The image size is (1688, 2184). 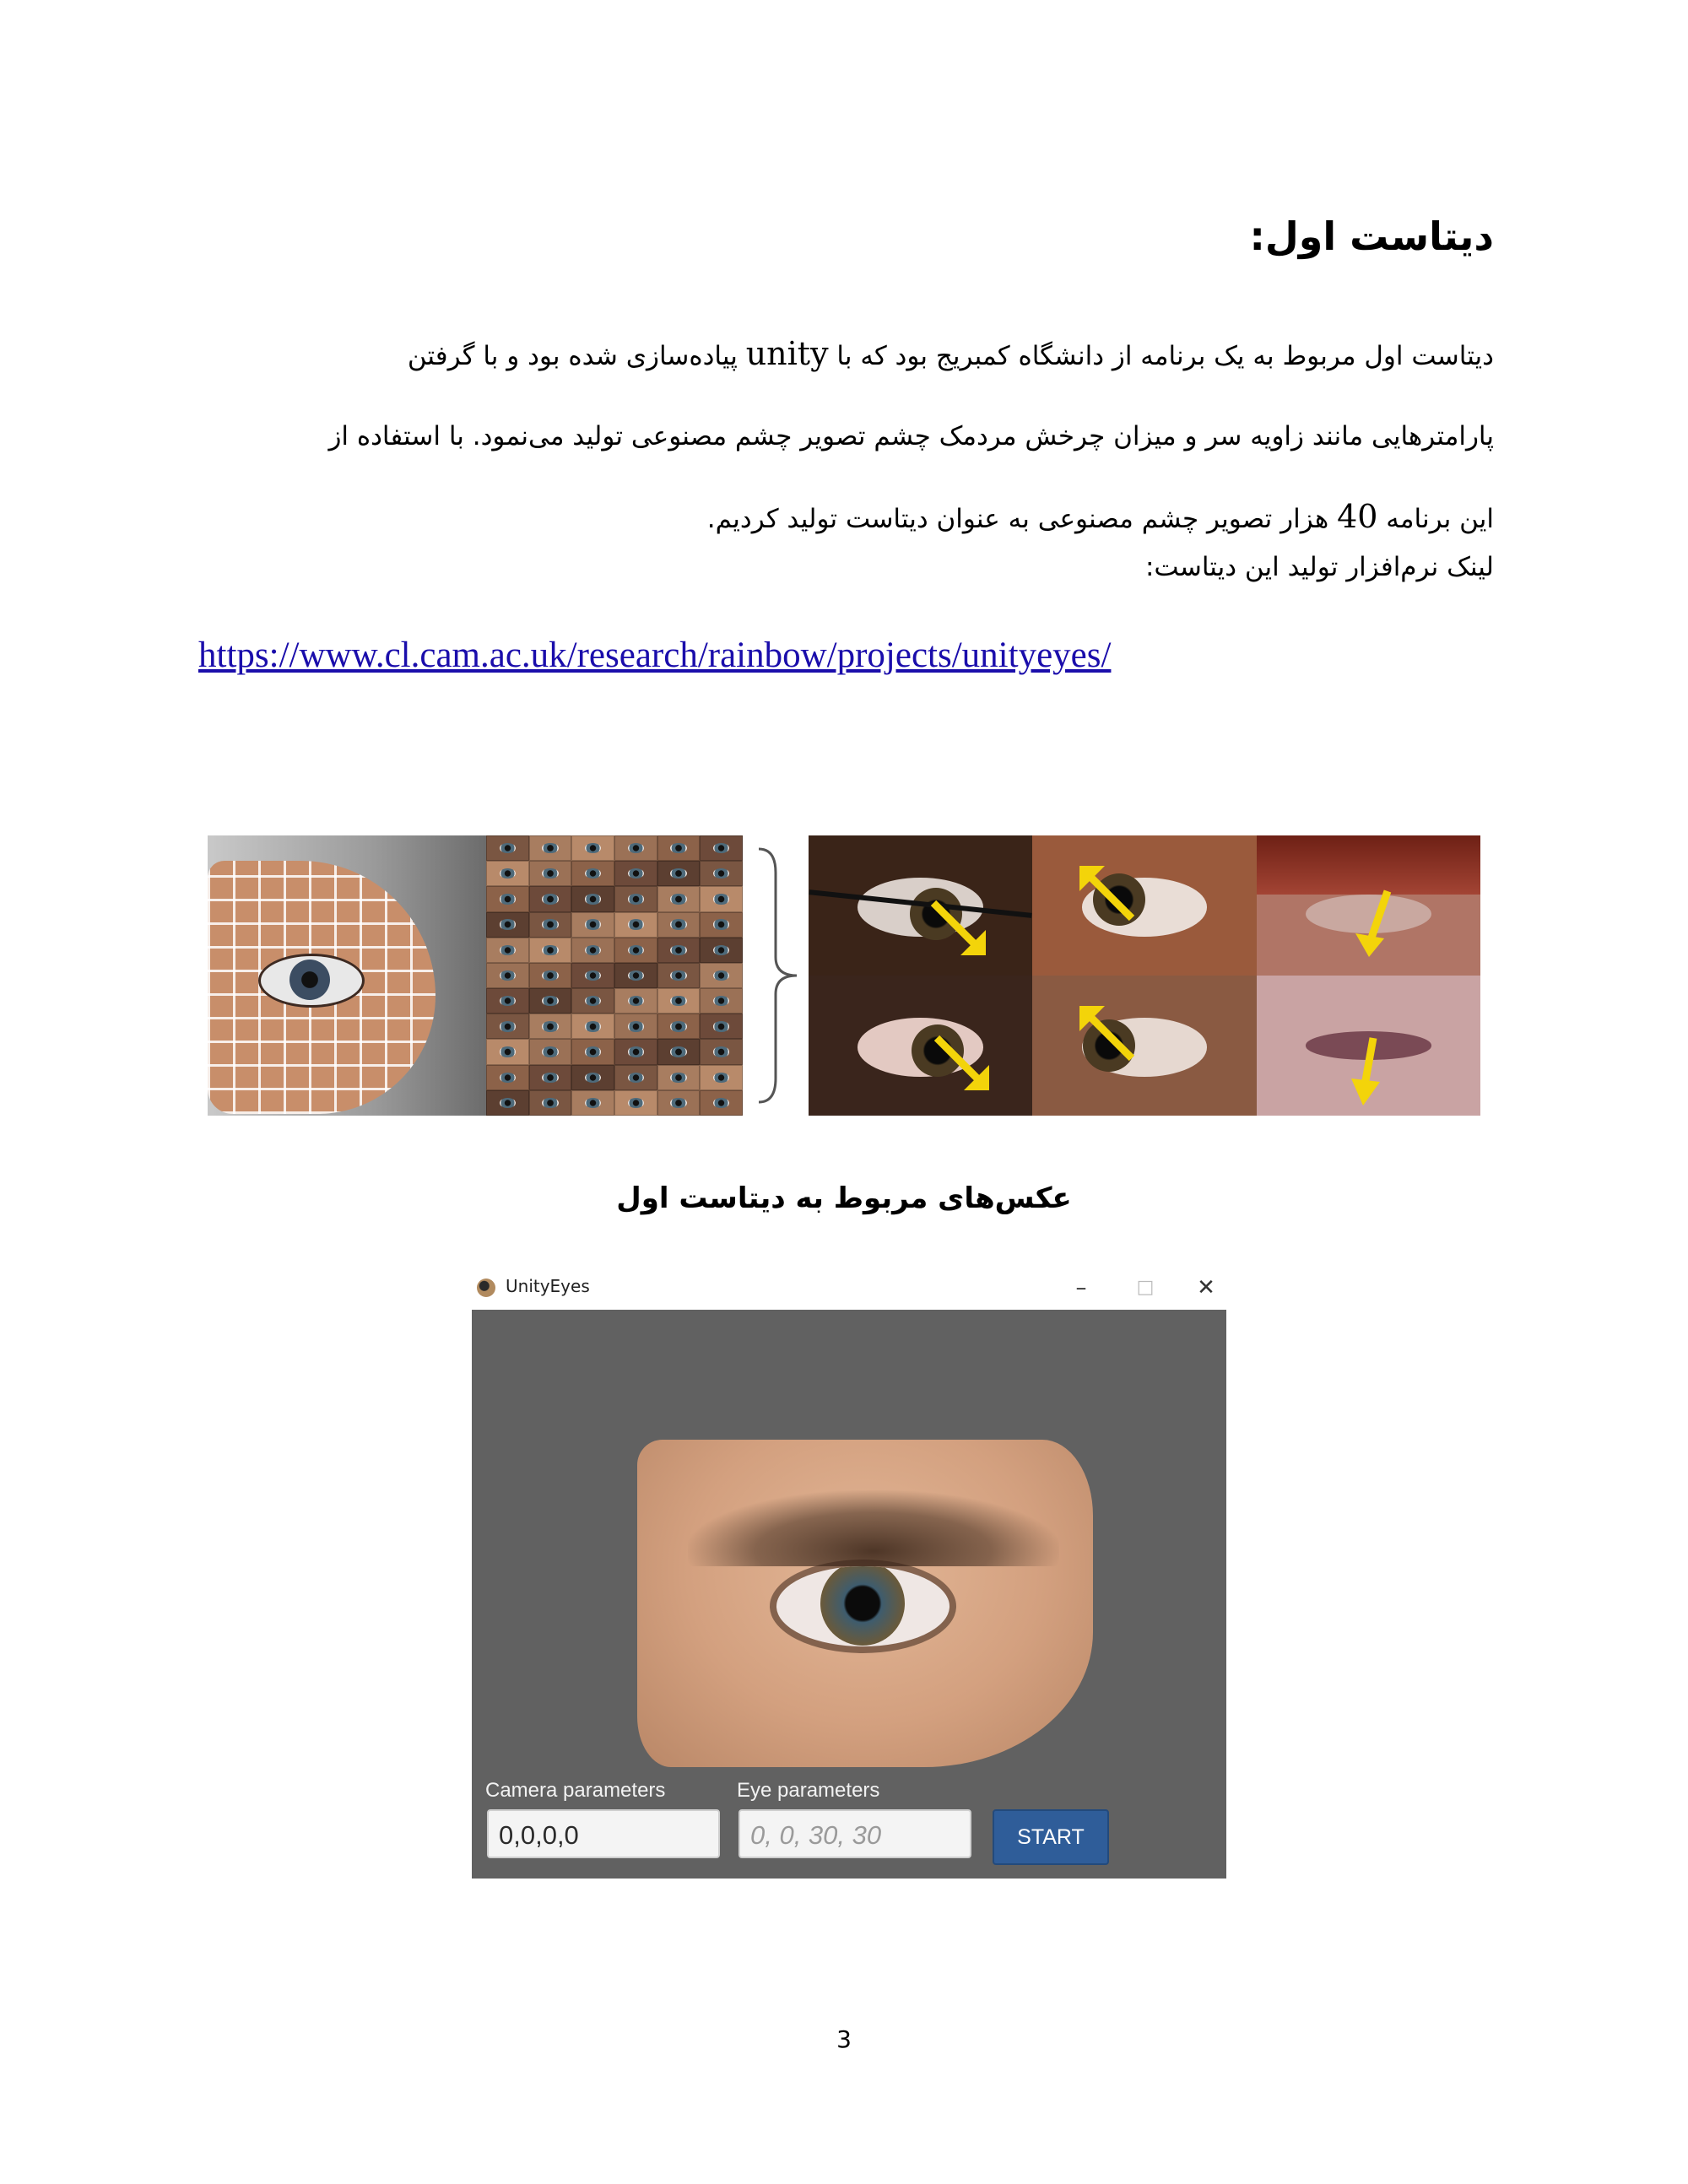 What do you see at coordinates (854, 1833) in the screenshot?
I see `eye-parameters-input: 0, 0, 30, 30` at bounding box center [854, 1833].